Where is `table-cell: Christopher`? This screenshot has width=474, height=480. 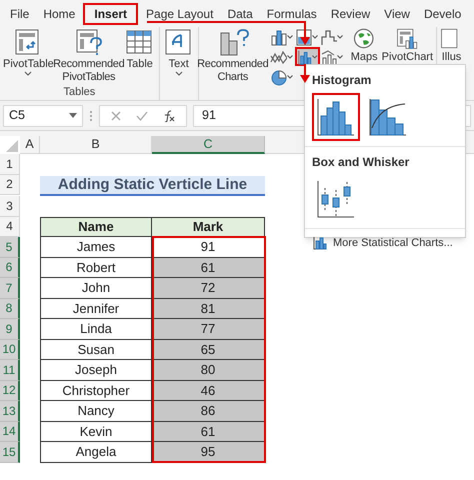
table-cell: Christopher is located at coordinates (96, 390).